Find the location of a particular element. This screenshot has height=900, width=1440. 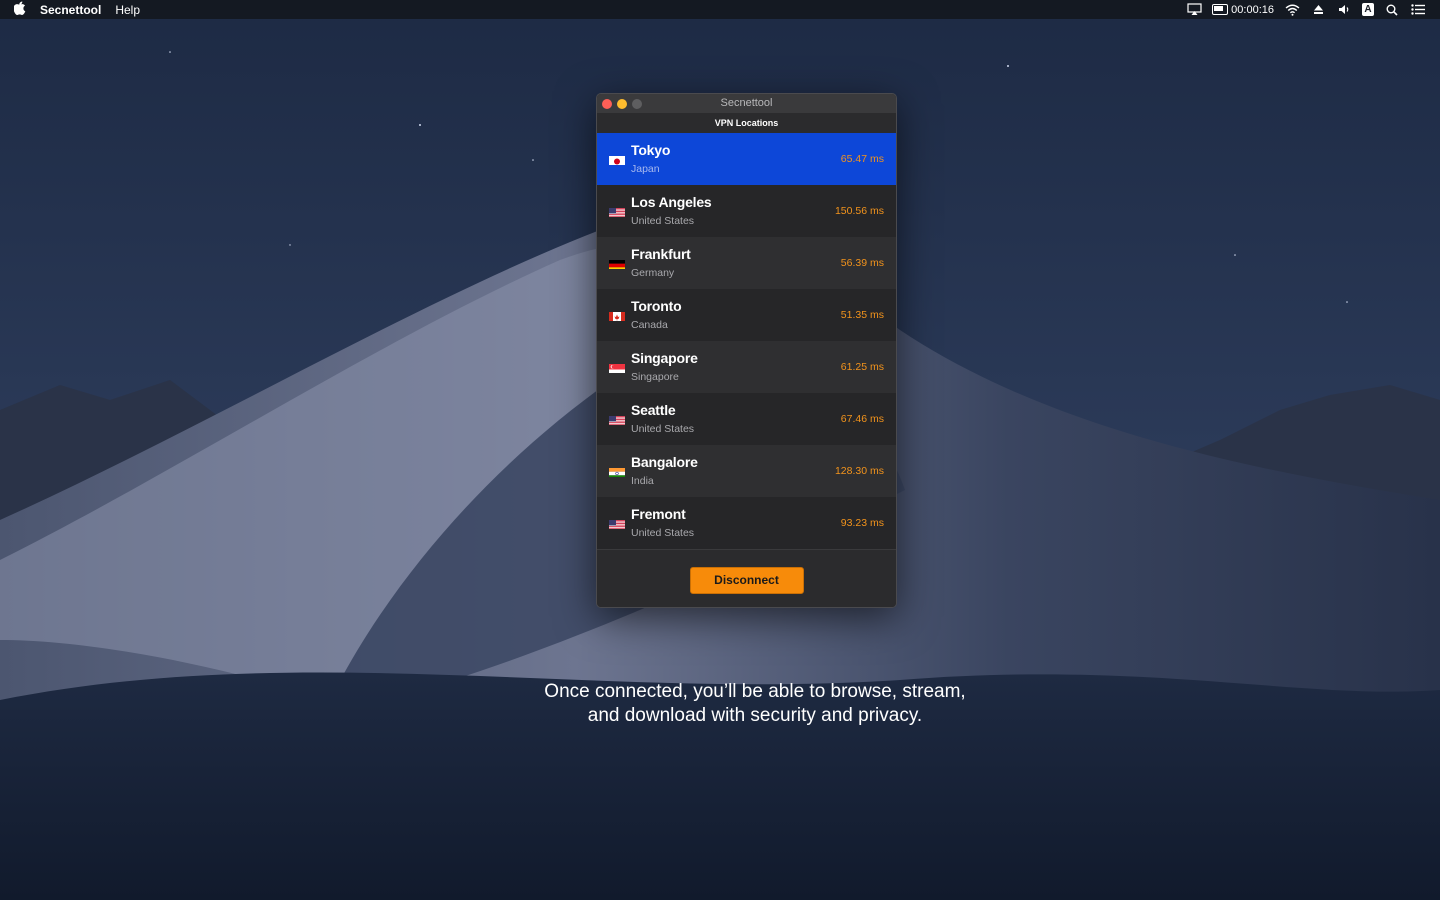

window-footer: Disconnect is located at coordinates (746, 578).